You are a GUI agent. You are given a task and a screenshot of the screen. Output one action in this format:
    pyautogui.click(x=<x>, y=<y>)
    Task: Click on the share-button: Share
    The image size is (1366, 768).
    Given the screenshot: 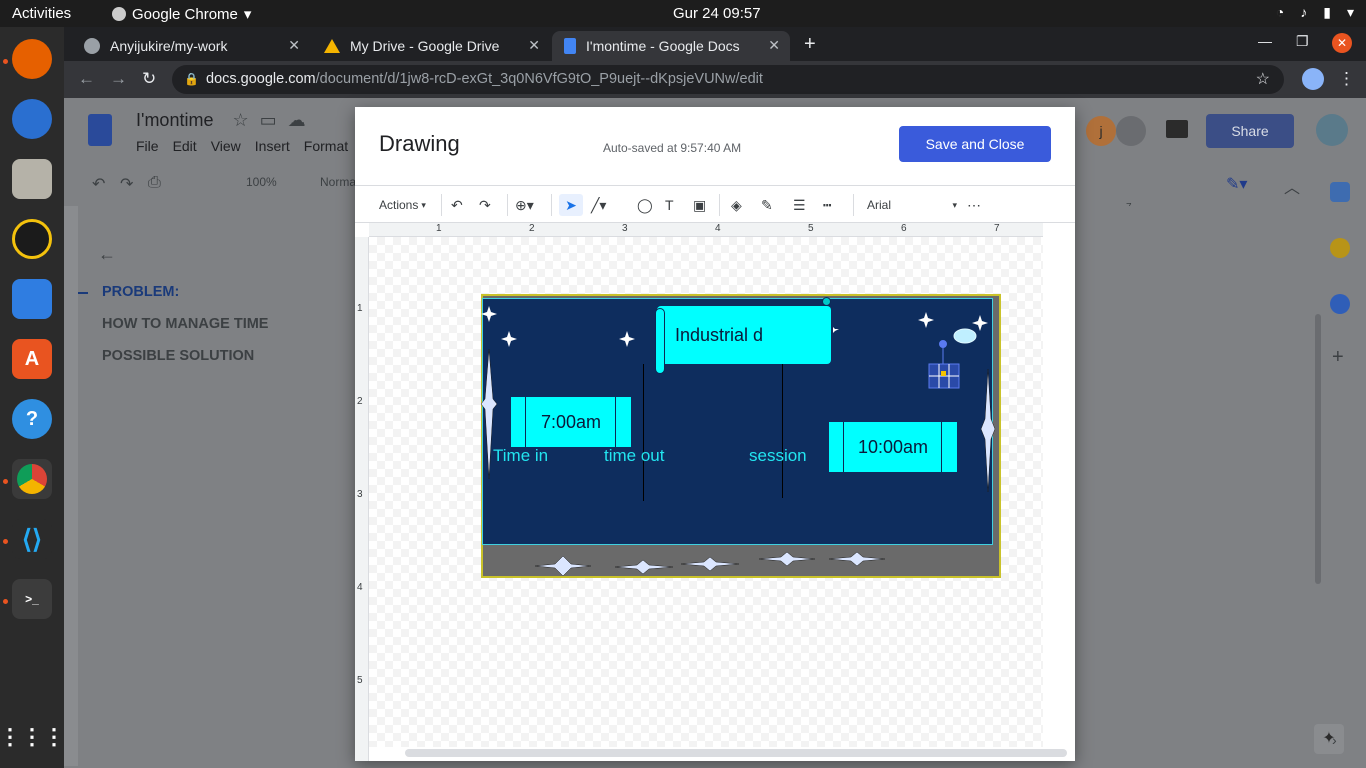 What is the action you would take?
    pyautogui.click(x=1250, y=131)
    